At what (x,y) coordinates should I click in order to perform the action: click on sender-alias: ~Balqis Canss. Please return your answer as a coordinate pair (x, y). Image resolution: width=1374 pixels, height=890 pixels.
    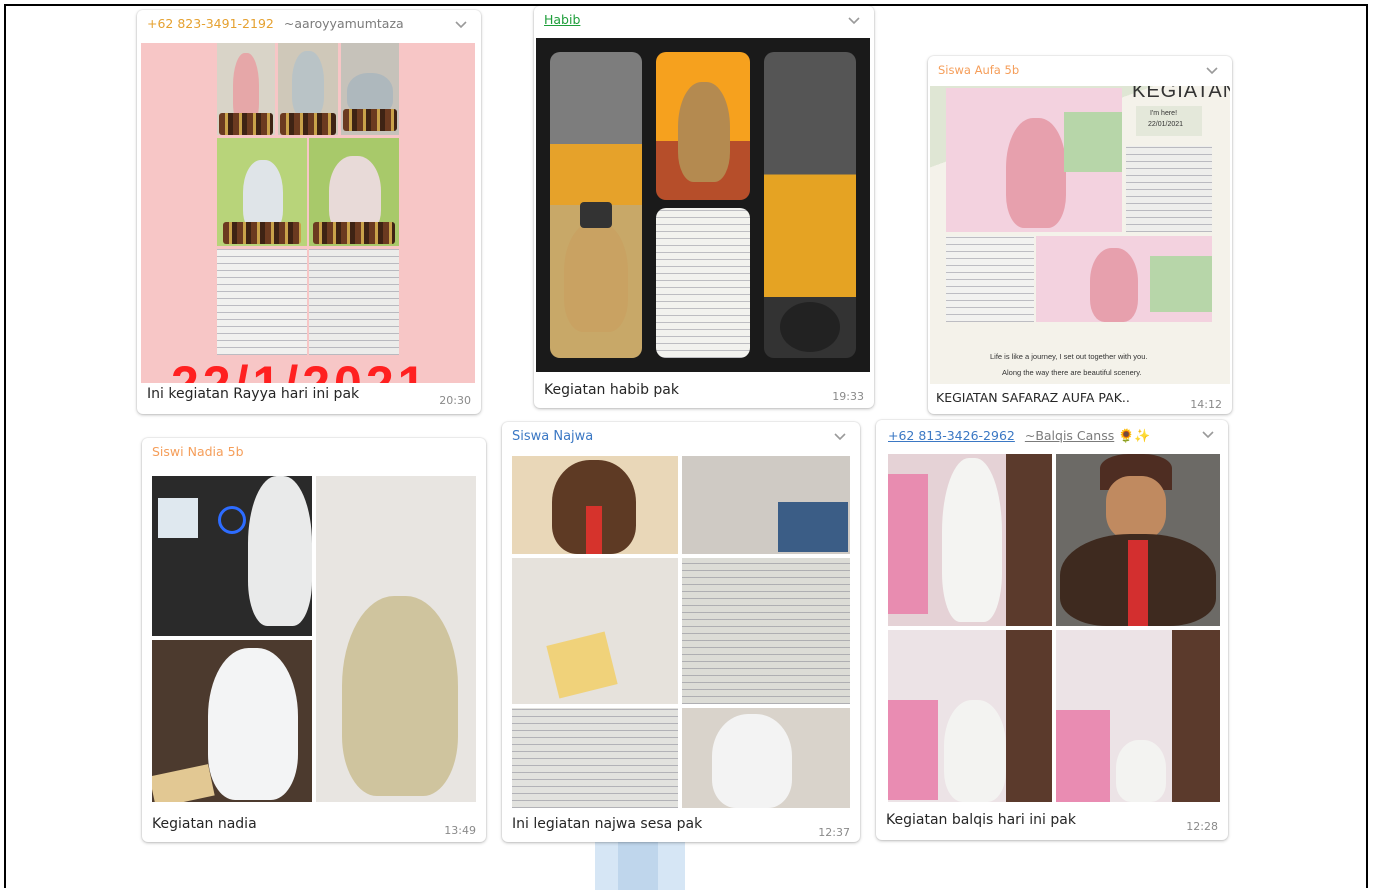
    Looking at the image, I should click on (1069, 435).